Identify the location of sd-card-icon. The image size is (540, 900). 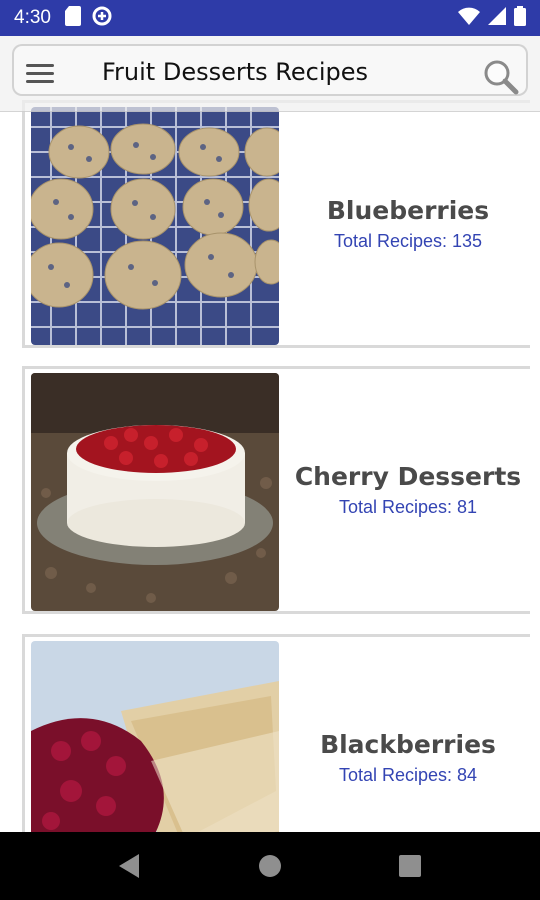
(72, 18).